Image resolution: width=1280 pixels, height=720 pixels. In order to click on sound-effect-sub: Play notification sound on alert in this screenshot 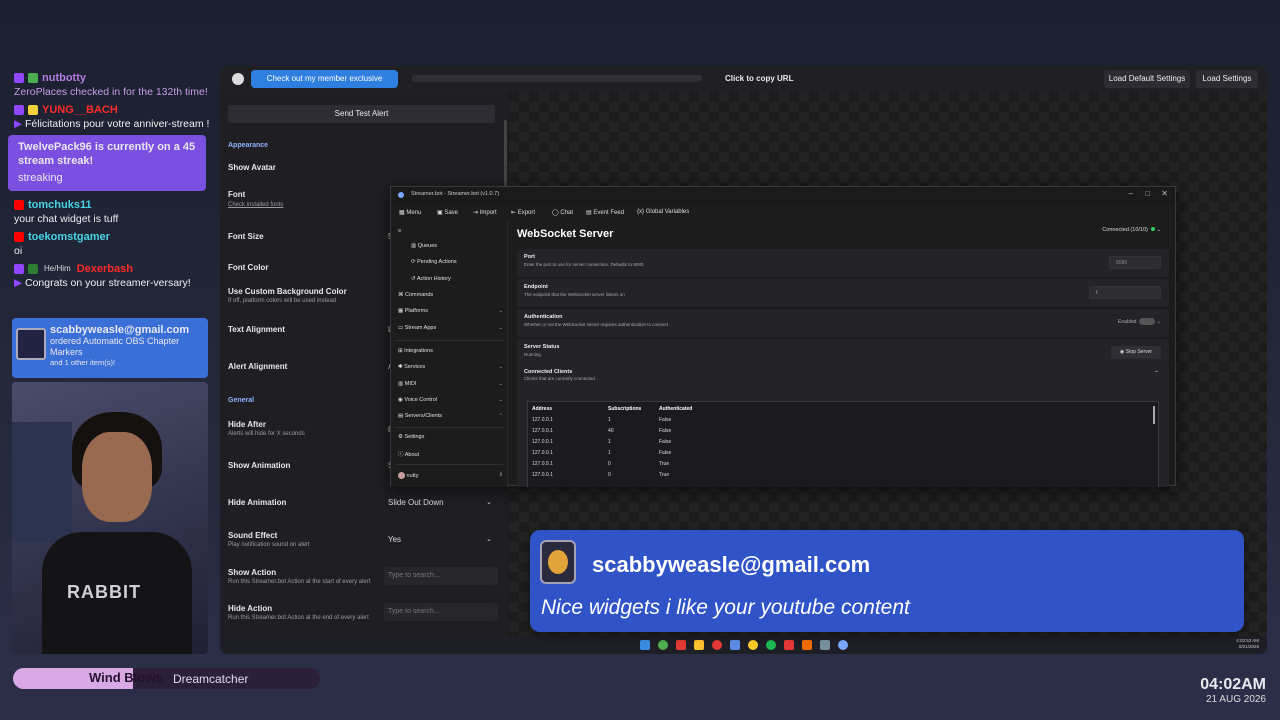, I will do `click(269, 545)`.